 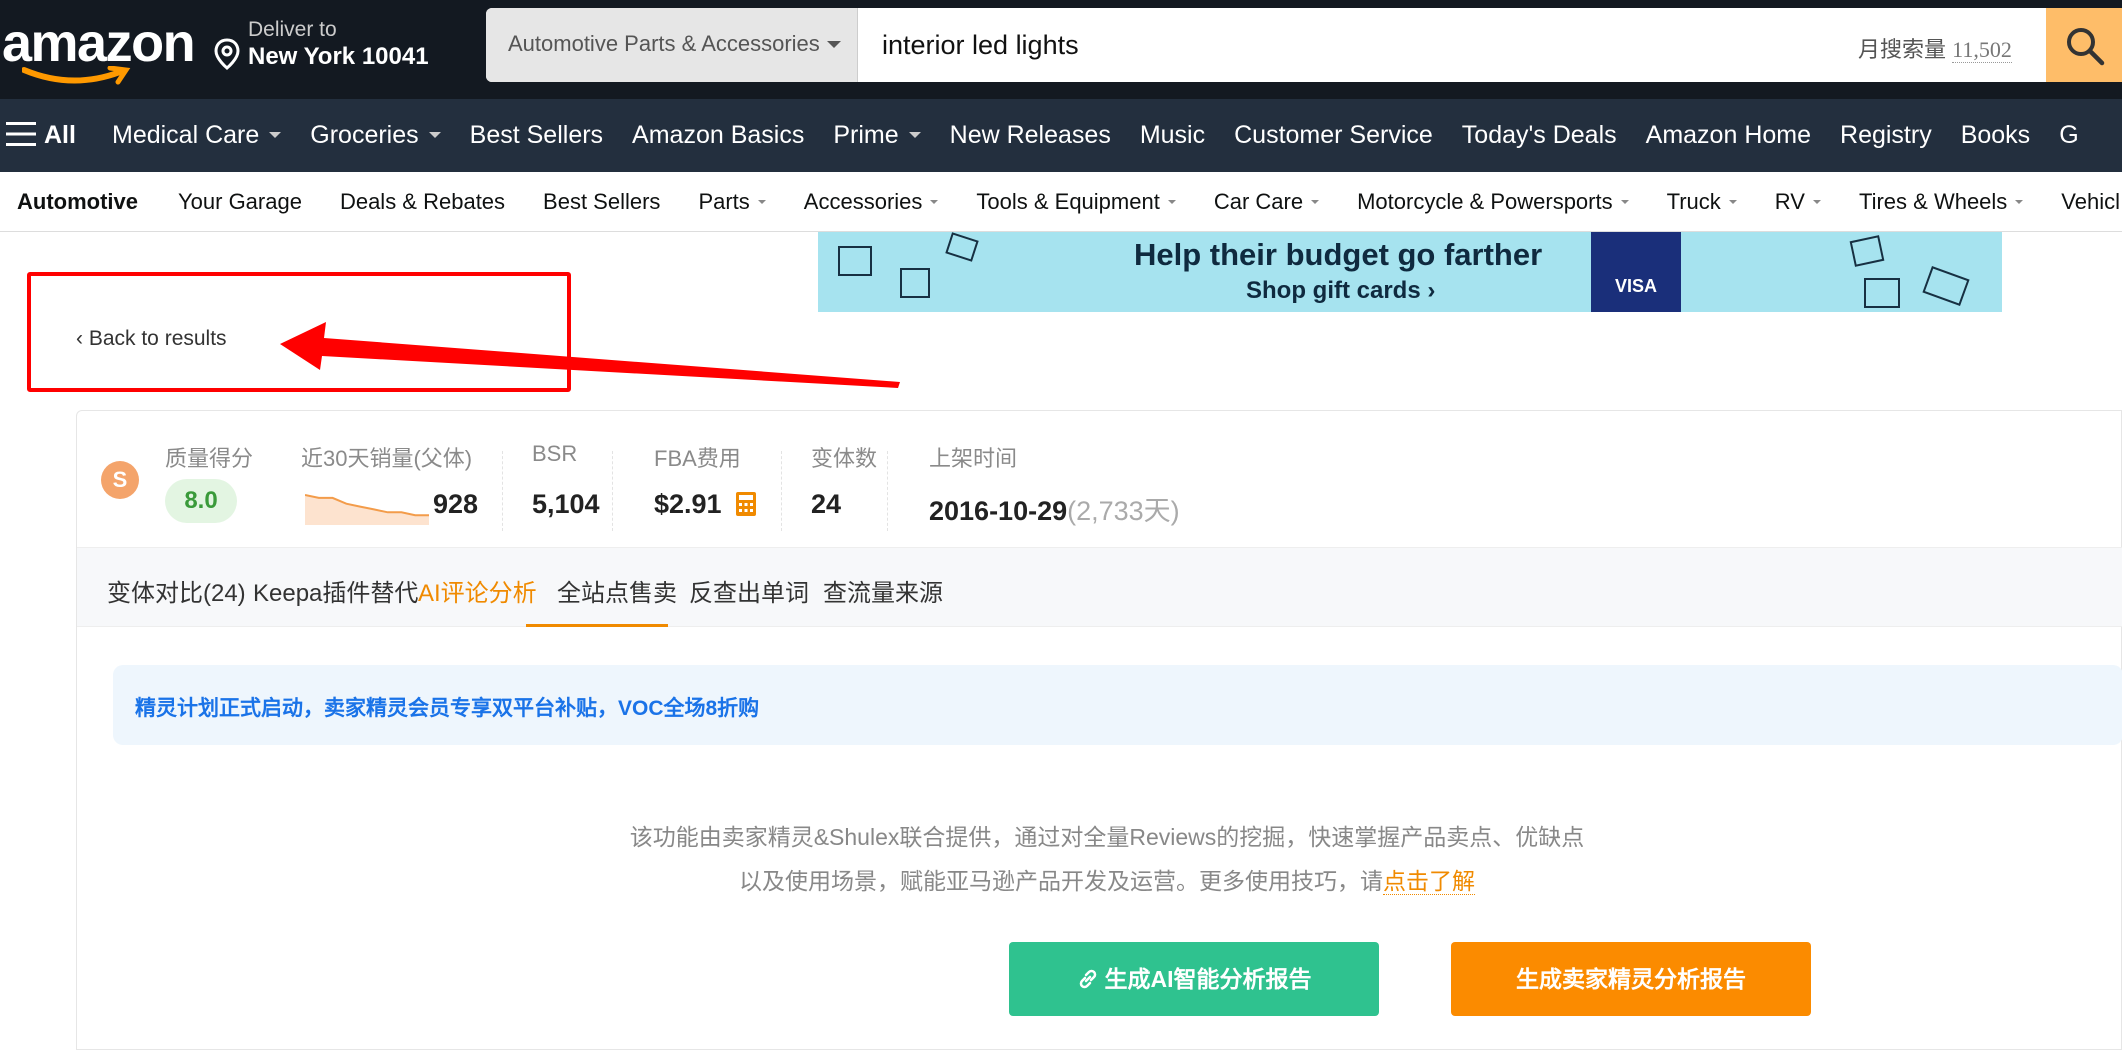 I want to click on search-input, so click(x=1348, y=45).